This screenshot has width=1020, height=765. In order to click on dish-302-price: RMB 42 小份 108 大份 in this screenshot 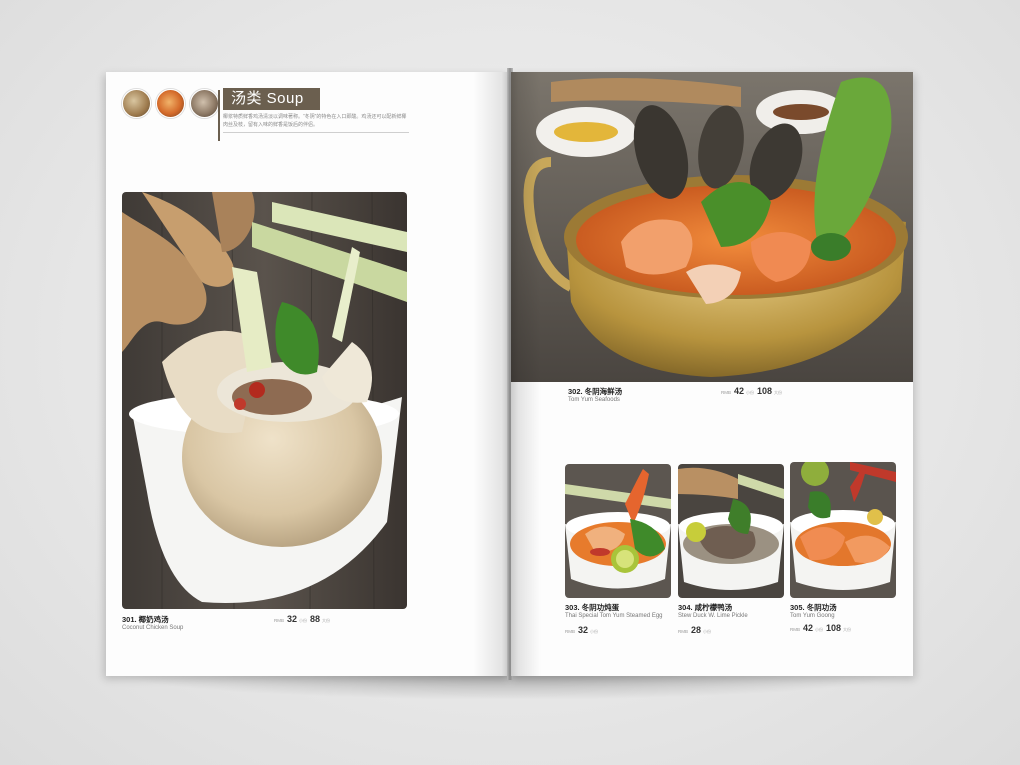, I will do `click(753, 391)`.